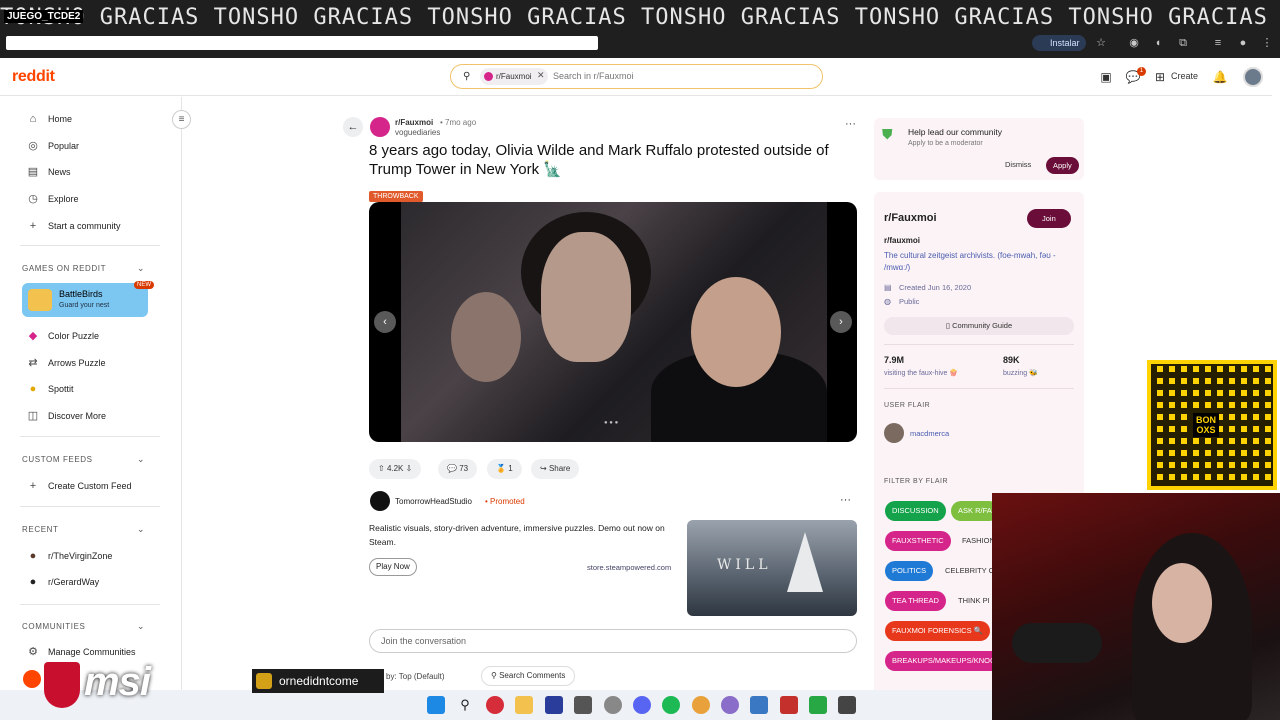  I want to click on community-guide-button: ▯ Community Guide, so click(979, 326).